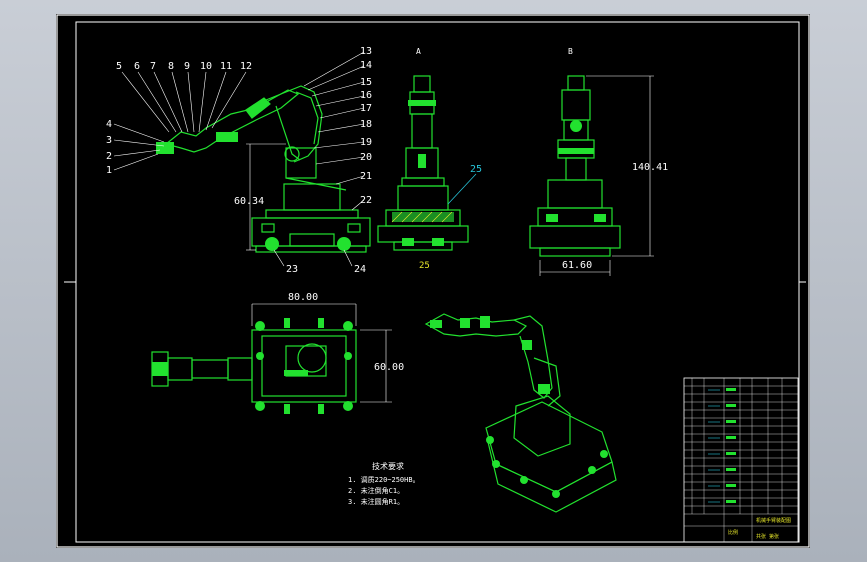 The image size is (867, 562). What do you see at coordinates (424, 266) in the screenshot?
I see `label-section-bottom: 25` at bounding box center [424, 266].